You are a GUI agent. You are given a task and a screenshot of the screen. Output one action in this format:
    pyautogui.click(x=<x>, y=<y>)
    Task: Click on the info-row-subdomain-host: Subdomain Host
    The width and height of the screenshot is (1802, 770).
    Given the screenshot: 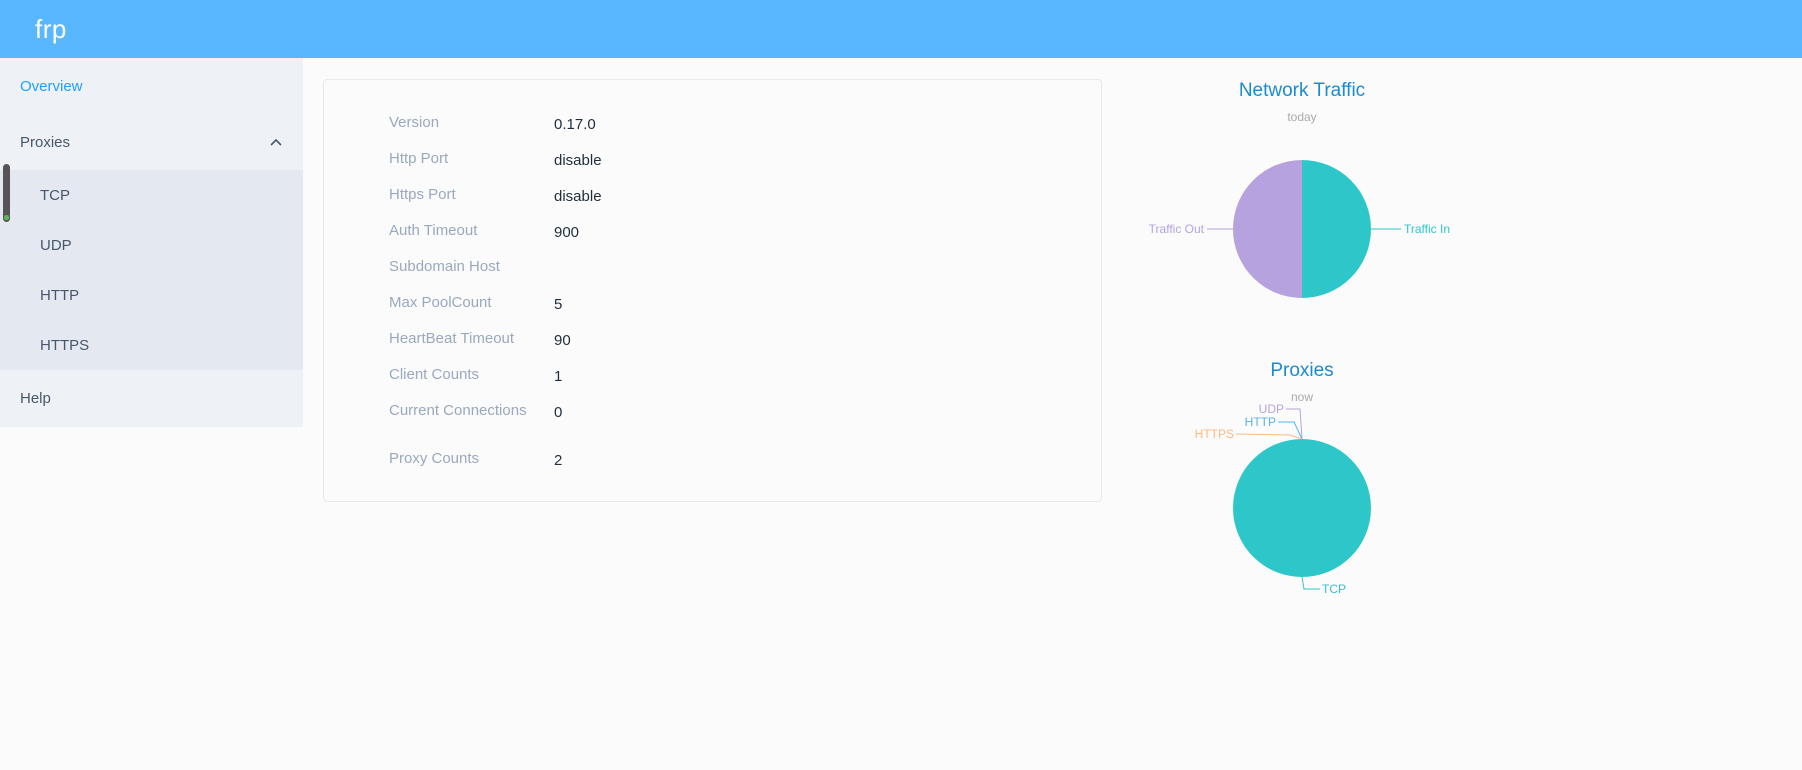 What is the action you would take?
    pyautogui.click(x=471, y=266)
    